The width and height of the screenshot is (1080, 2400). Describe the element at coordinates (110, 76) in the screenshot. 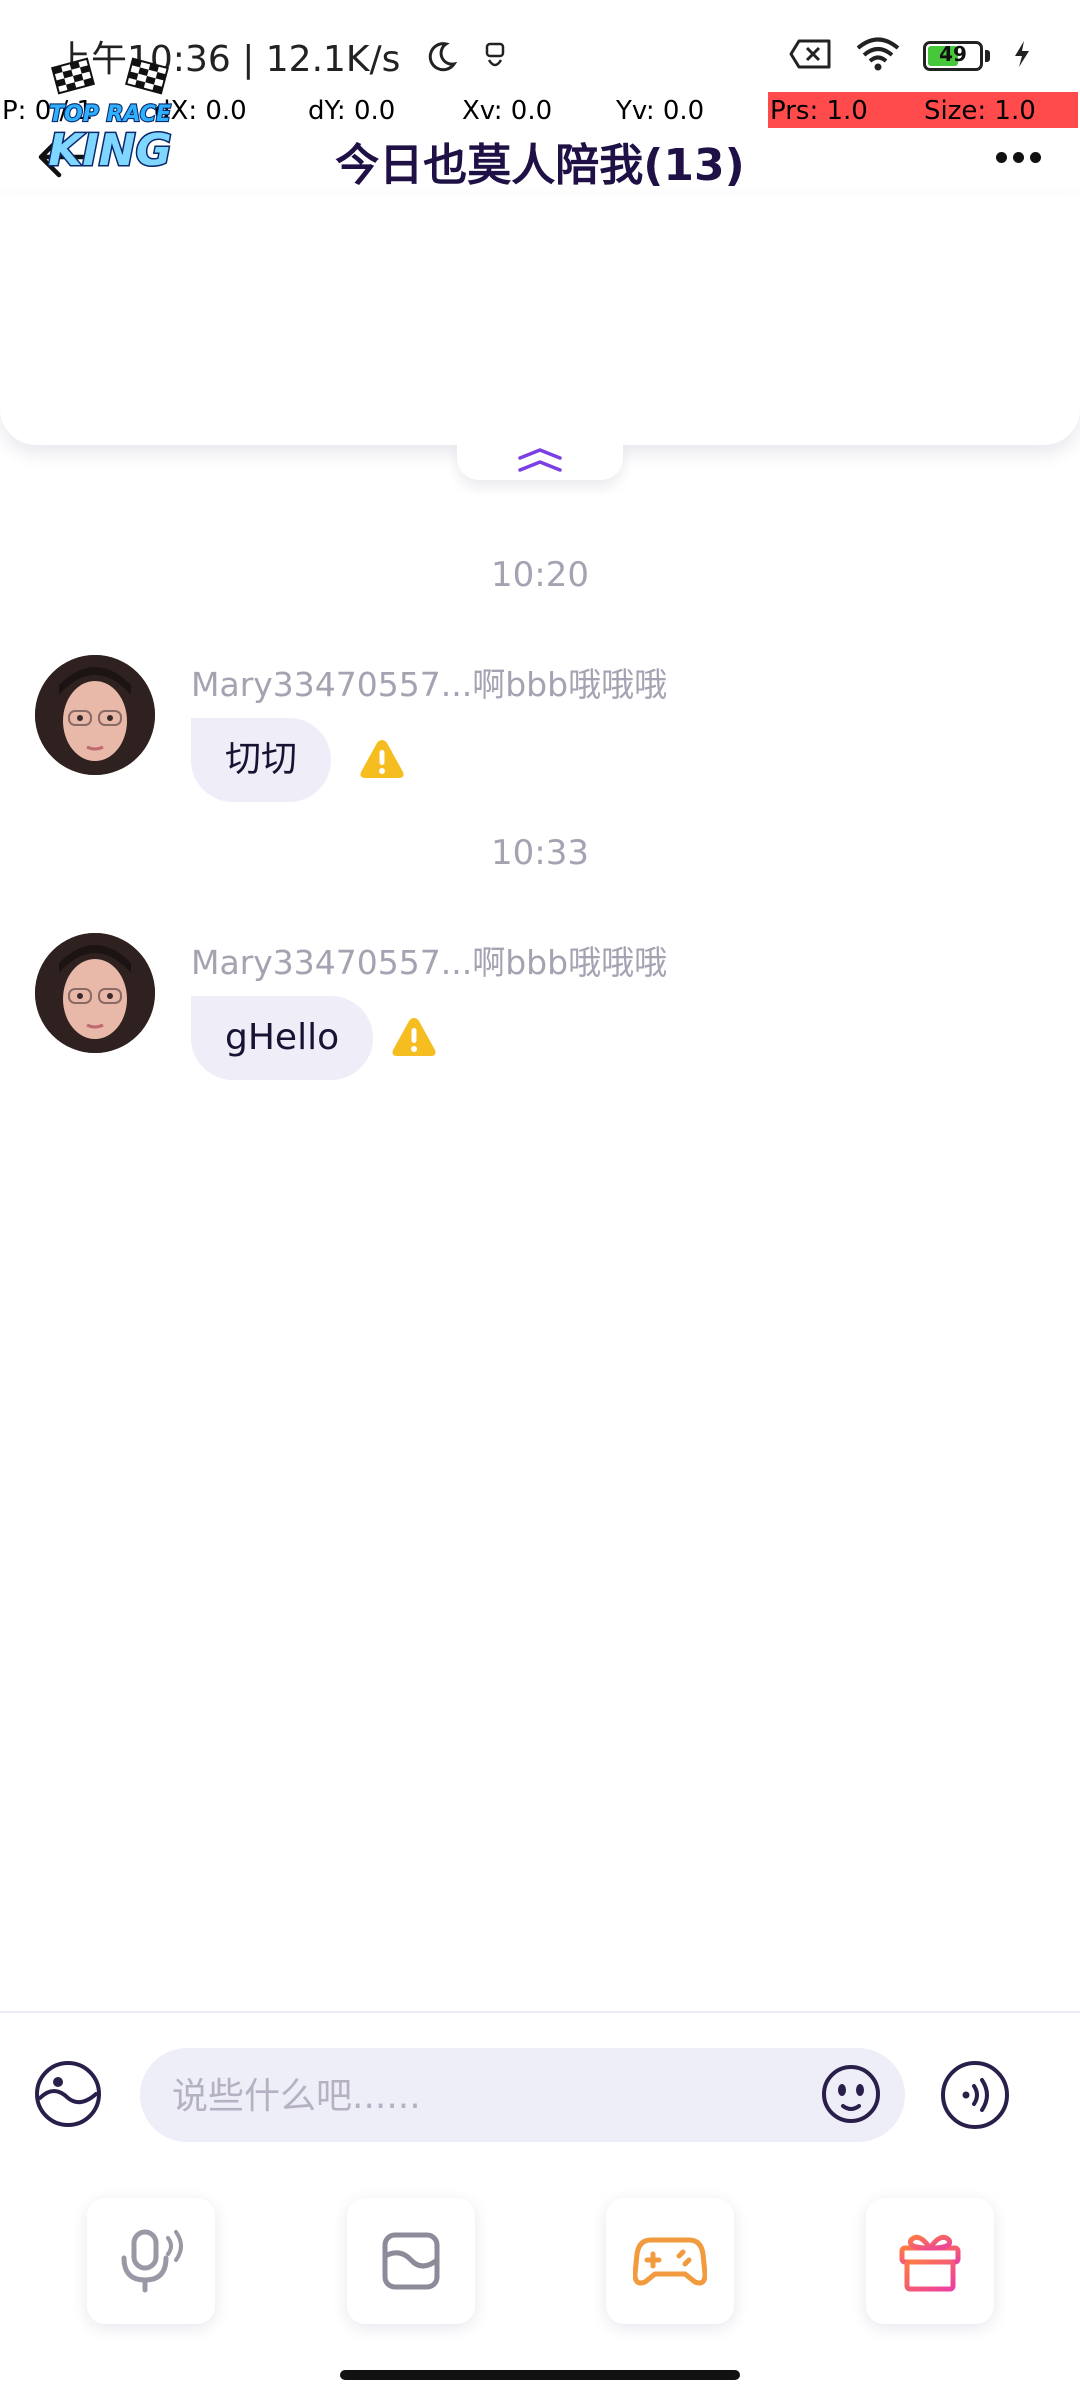

I see `checkered-flag-icon` at that location.